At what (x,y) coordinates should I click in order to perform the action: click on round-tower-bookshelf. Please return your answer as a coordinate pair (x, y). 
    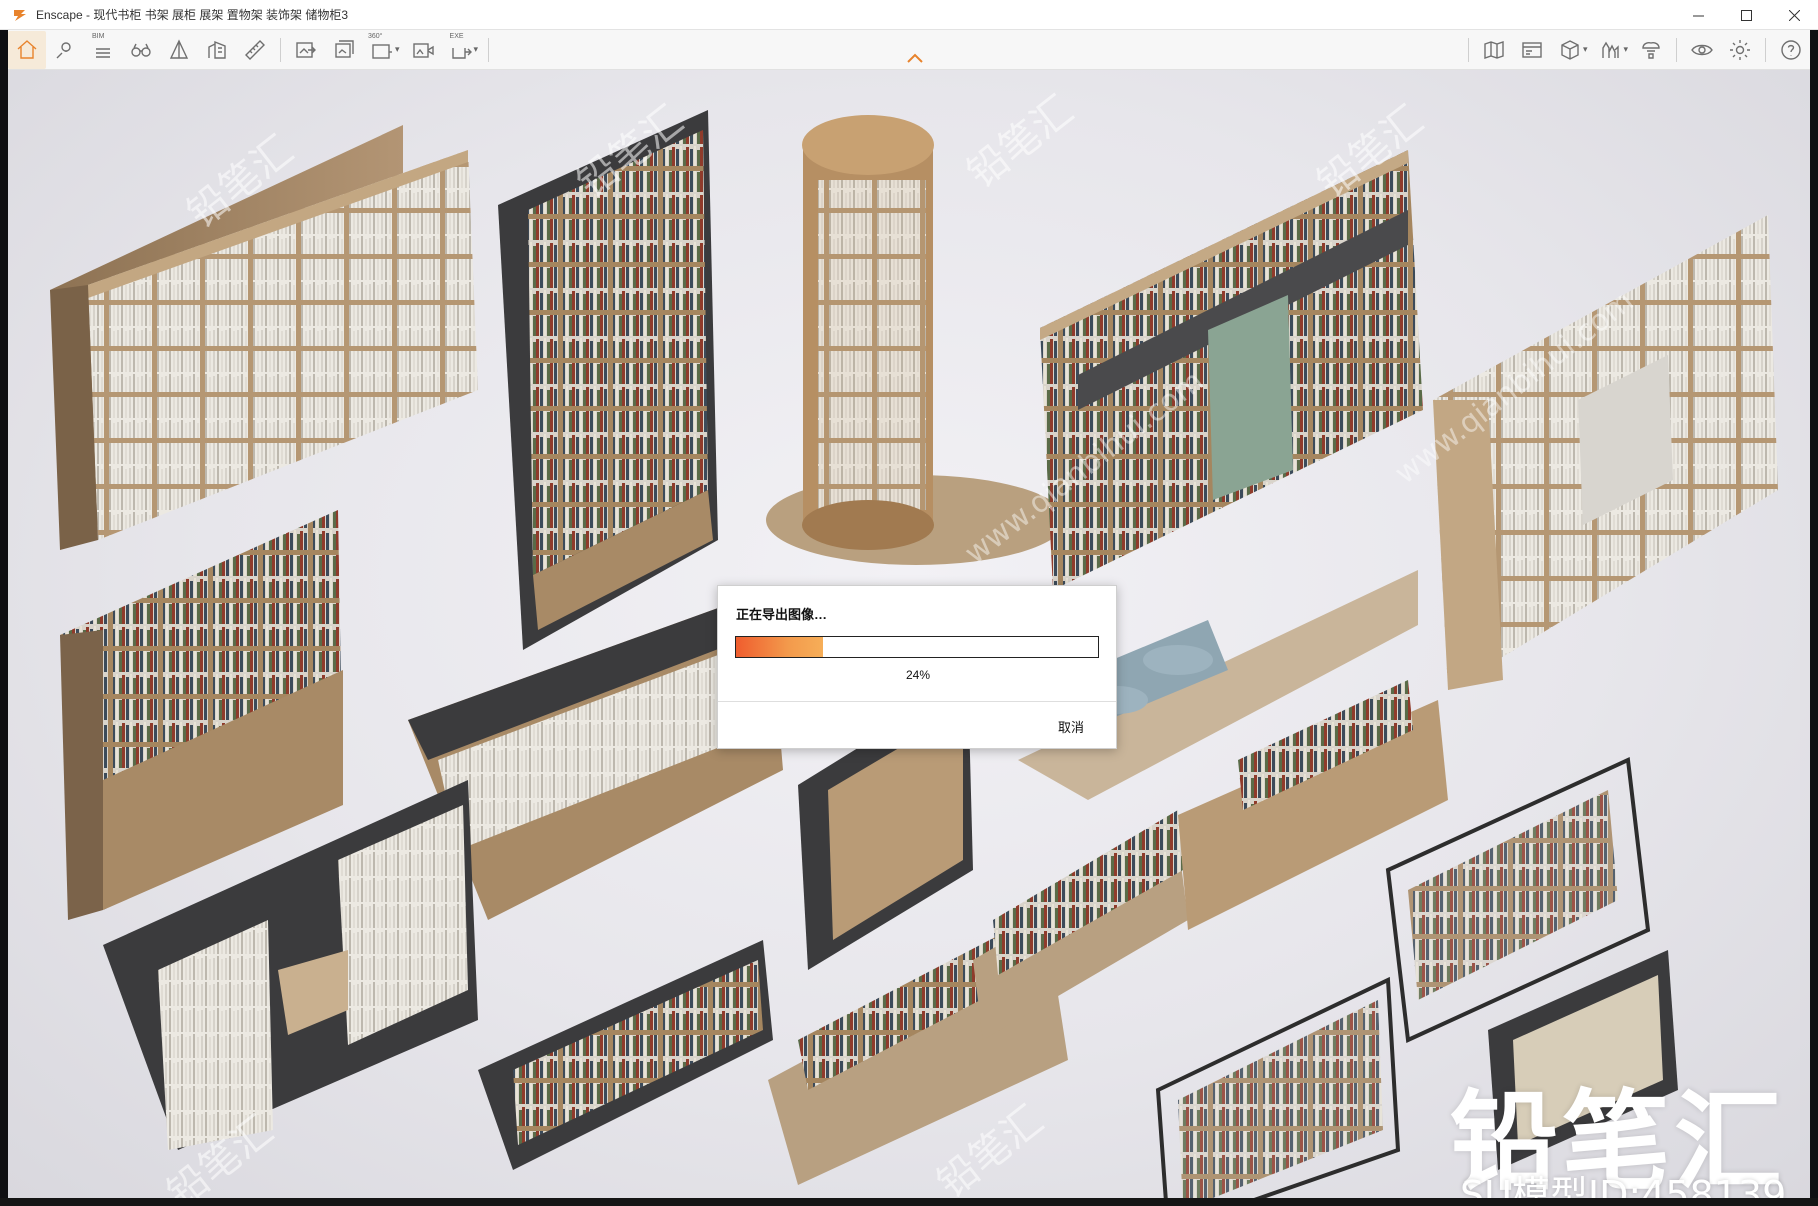
    Looking at the image, I should click on (916, 340).